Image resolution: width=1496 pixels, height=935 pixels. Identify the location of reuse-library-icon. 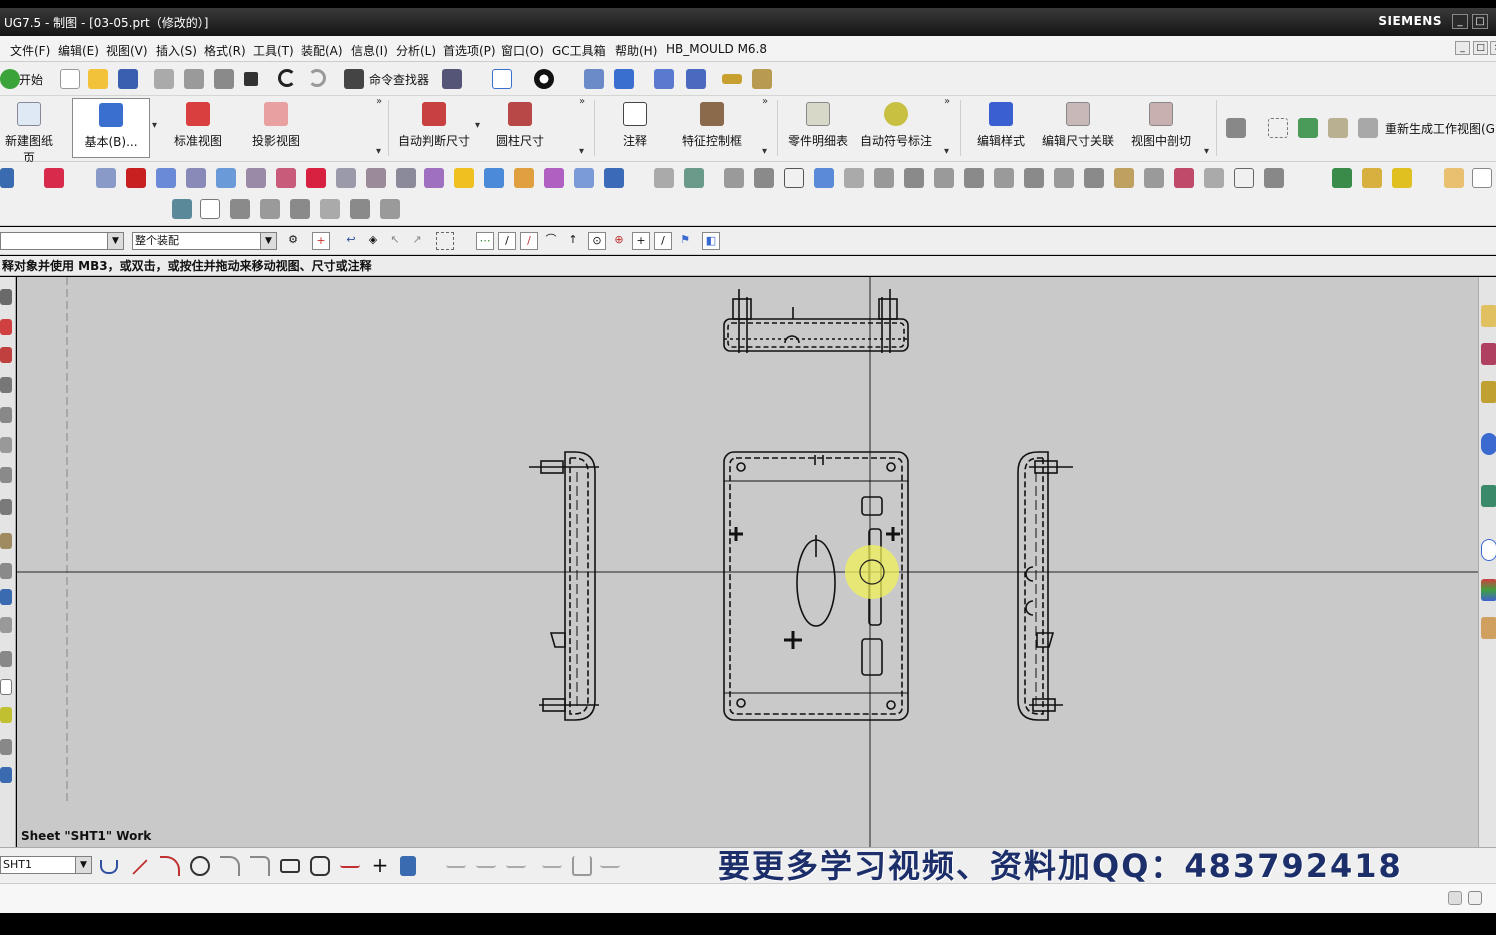
(6, 445).